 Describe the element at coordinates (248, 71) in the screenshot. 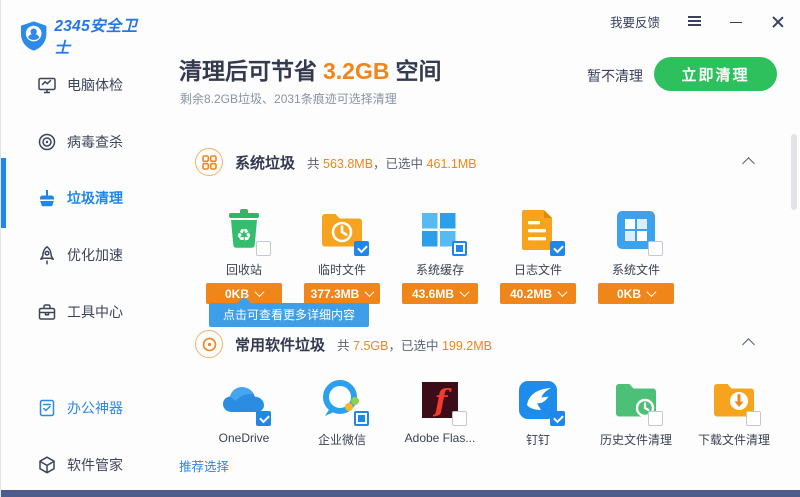

I see `title-prefix: 清理后可节省` at that location.